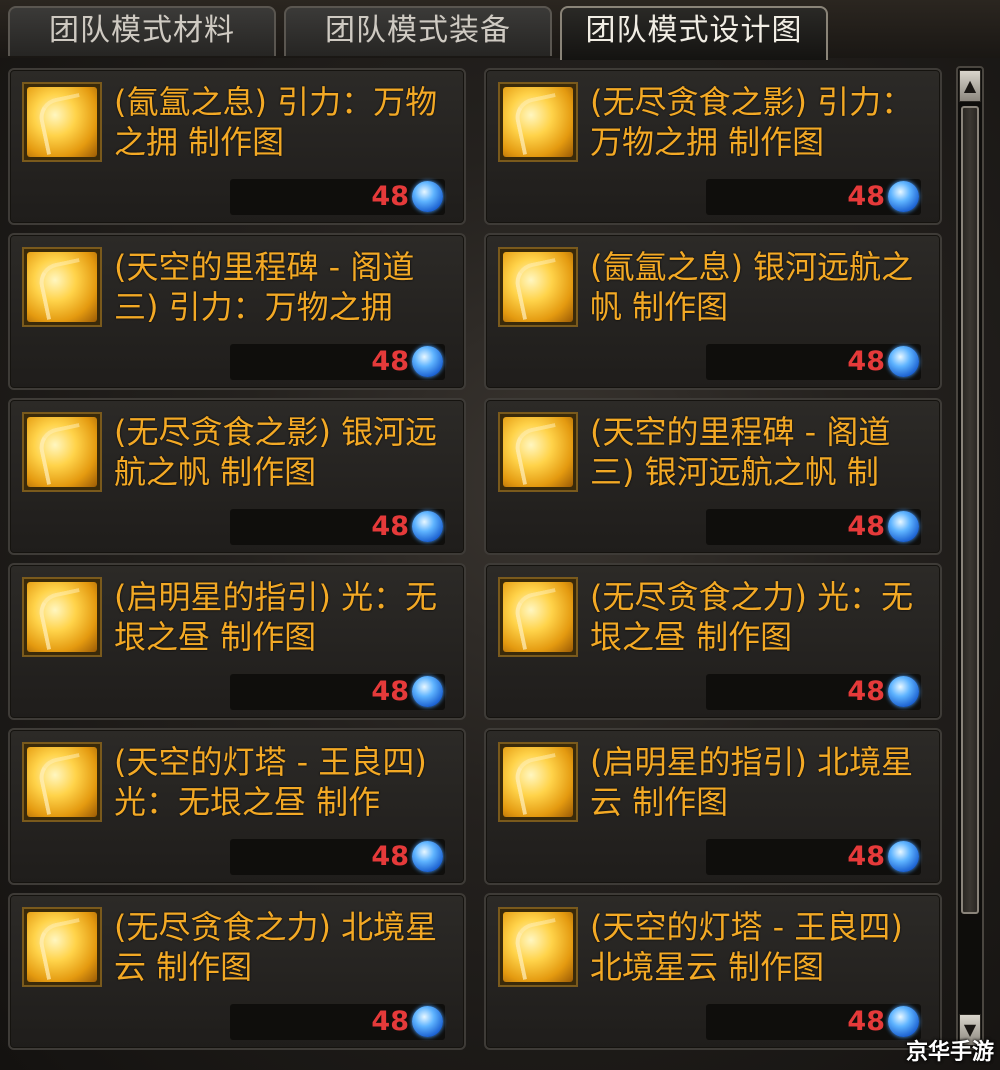 This screenshot has height=1070, width=1000. I want to click on item-name: (天空的灯塔 - 王良四) 光：无垠之昼 制作, so click(270, 782).